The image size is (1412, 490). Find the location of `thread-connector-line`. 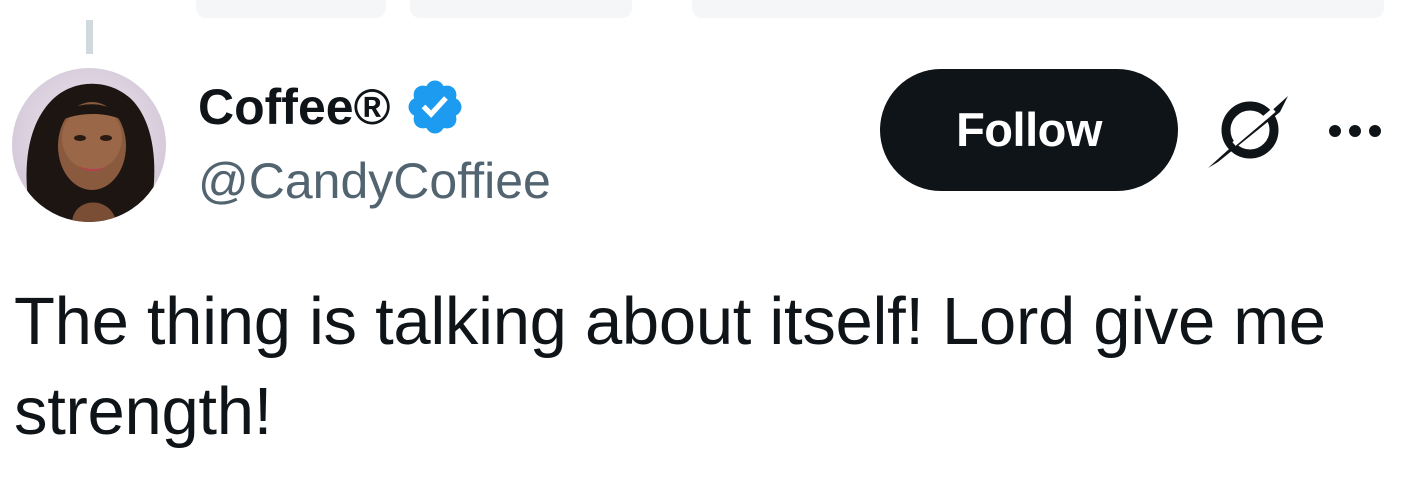

thread-connector-line is located at coordinates (89, 37).